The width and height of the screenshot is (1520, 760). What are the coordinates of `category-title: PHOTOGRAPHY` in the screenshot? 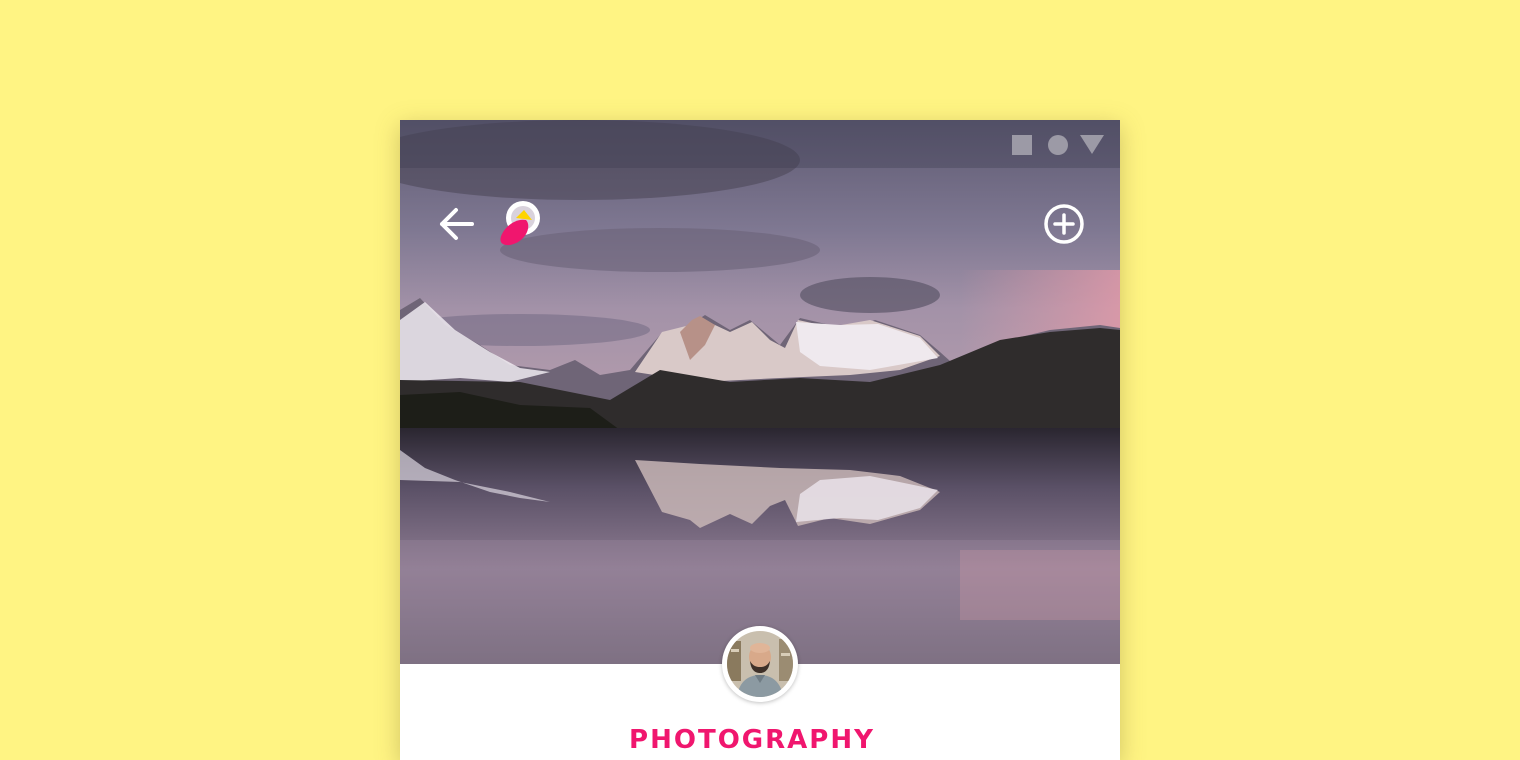 It's located at (752, 740).